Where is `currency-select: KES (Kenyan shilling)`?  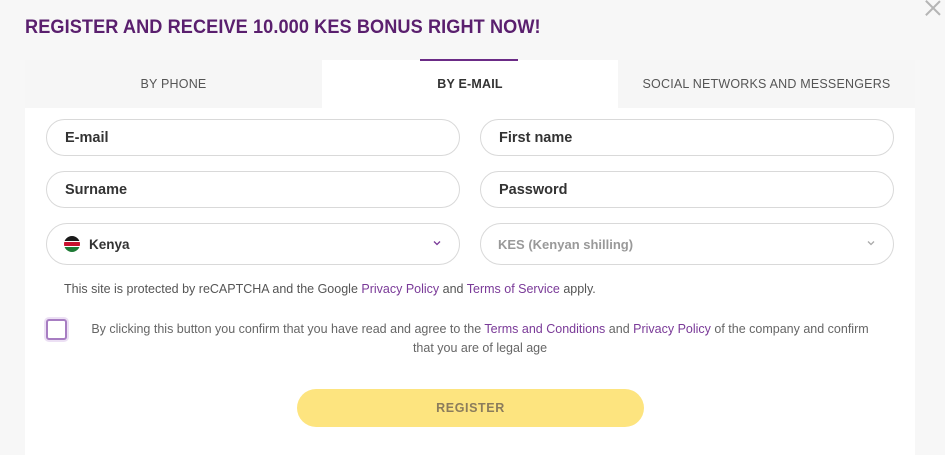
currency-select: KES (Kenyan shilling) is located at coordinates (687, 244).